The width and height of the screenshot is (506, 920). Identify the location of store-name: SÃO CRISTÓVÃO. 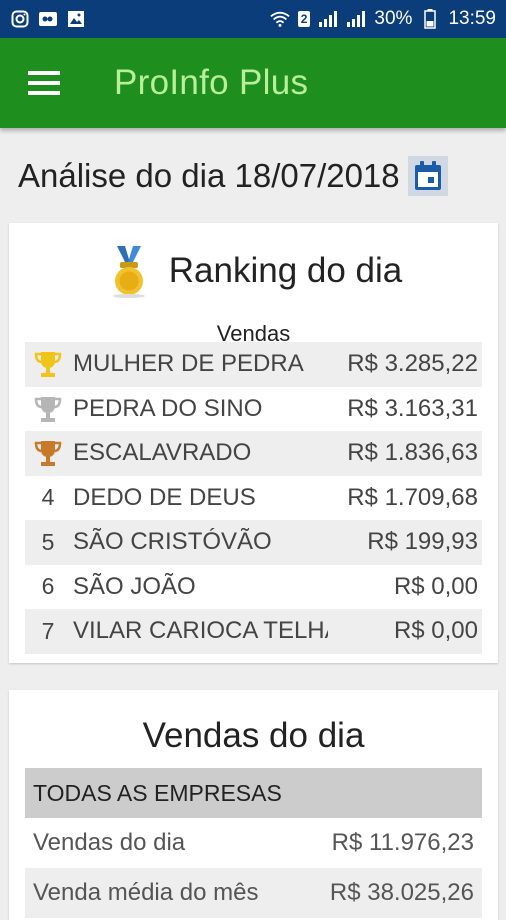
(172, 542).